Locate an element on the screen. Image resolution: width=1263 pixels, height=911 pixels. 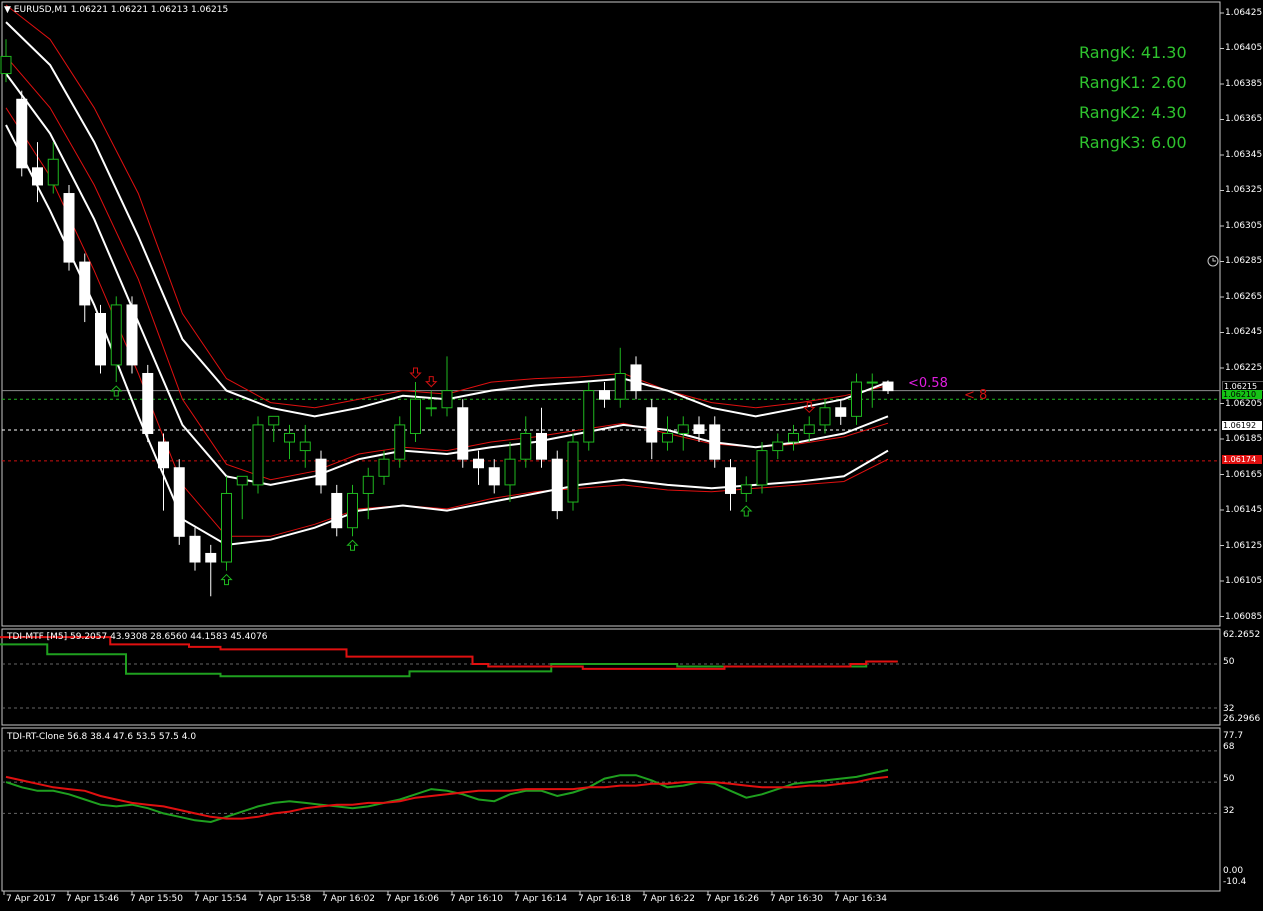
price-tick: 1.06125 is located at coordinates (1244, 546).